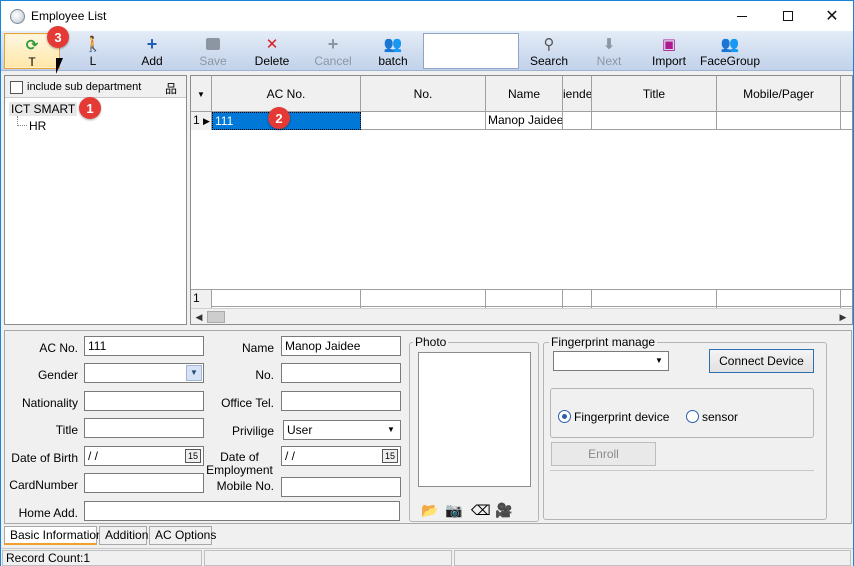  What do you see at coordinates (524, 94) in the screenshot?
I see `column-header-name: Name` at bounding box center [524, 94].